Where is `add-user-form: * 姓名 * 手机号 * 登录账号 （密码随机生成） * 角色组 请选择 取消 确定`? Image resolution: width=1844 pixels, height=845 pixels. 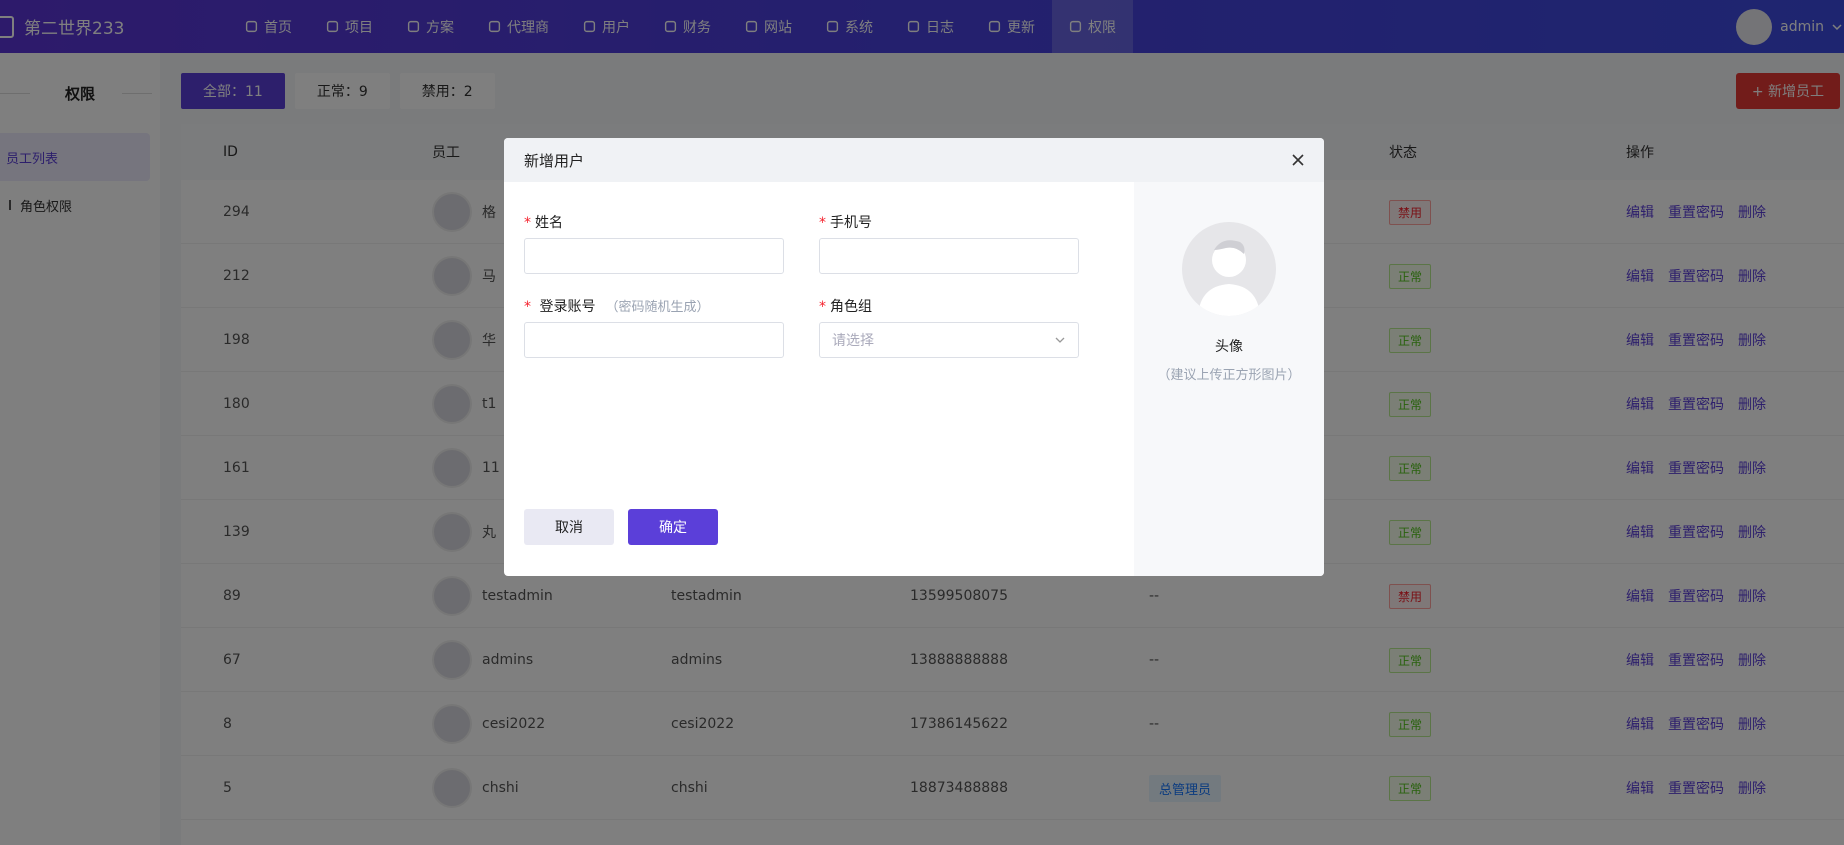
add-user-form: * 姓名 * 手机号 * 登录账号 （密码随机生成） * 角色组 请选择 取消 确定 is located at coordinates (804, 379).